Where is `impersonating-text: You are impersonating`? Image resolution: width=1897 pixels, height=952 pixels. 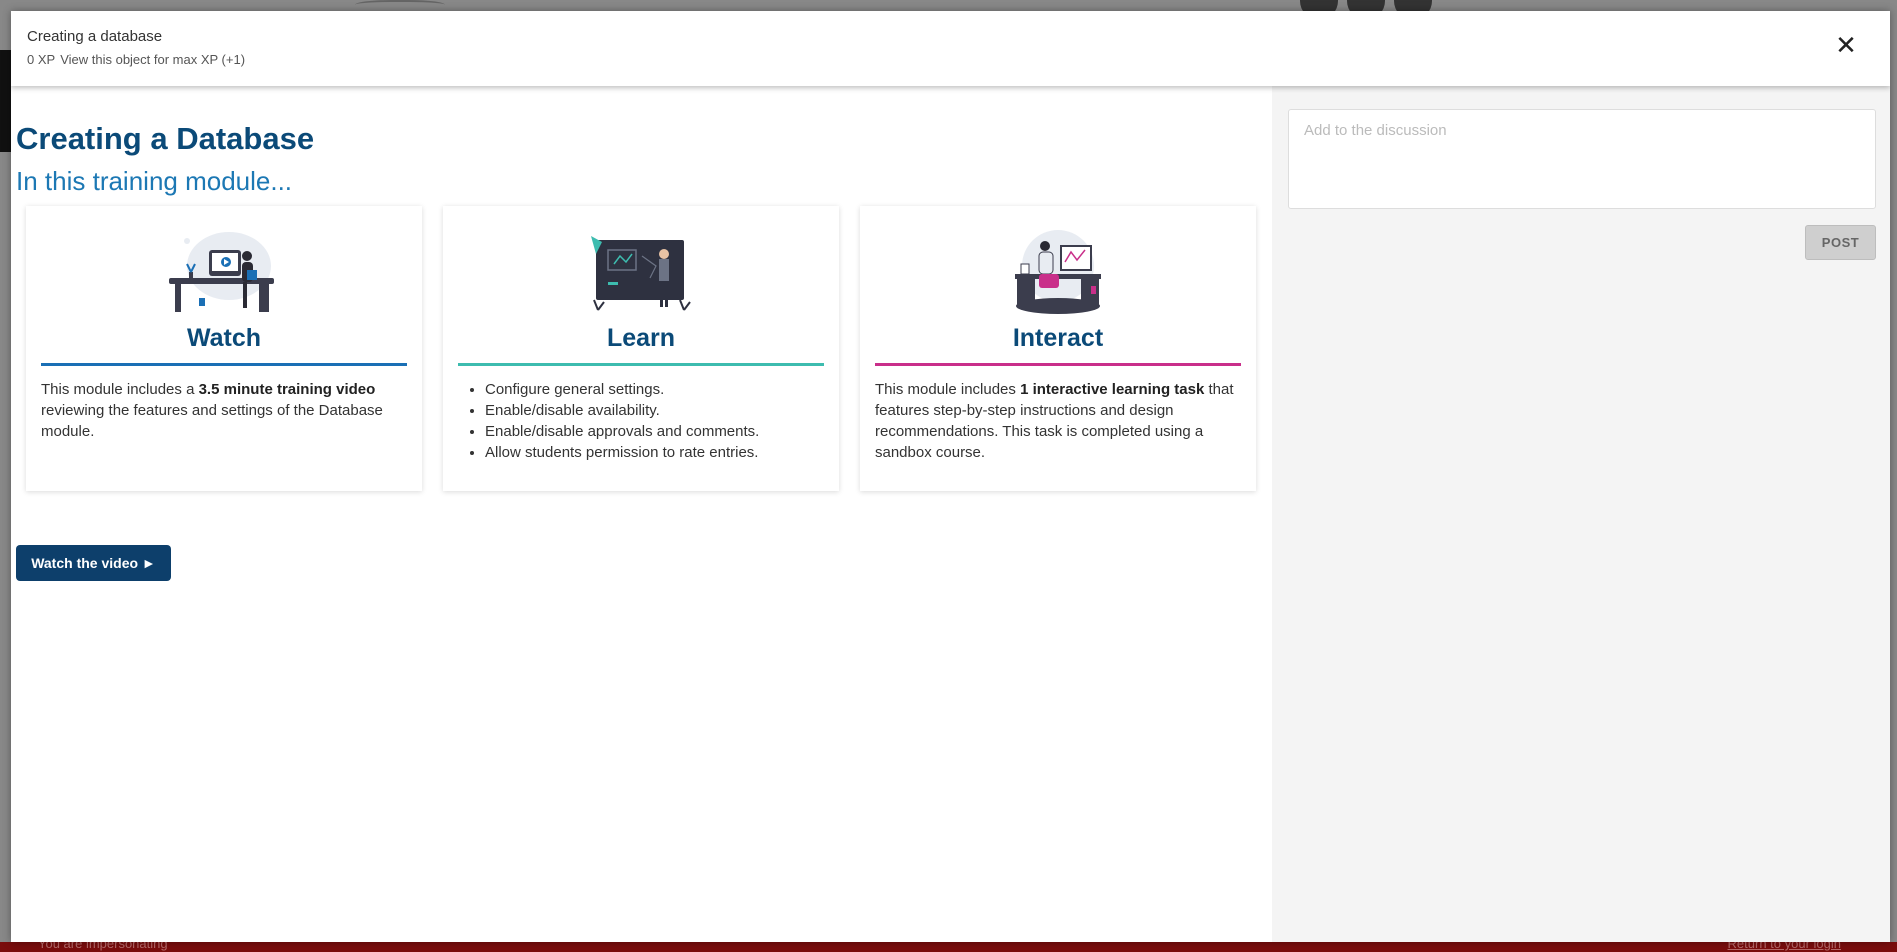 impersonating-text: You are impersonating is located at coordinates (103, 946).